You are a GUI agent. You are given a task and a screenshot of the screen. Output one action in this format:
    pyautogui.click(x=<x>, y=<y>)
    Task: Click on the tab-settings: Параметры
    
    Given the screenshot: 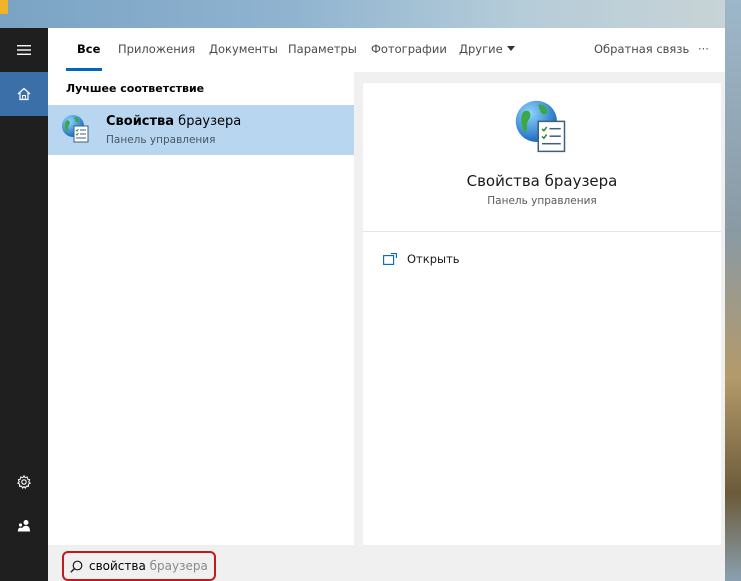 What is the action you would take?
    pyautogui.click(x=322, y=49)
    